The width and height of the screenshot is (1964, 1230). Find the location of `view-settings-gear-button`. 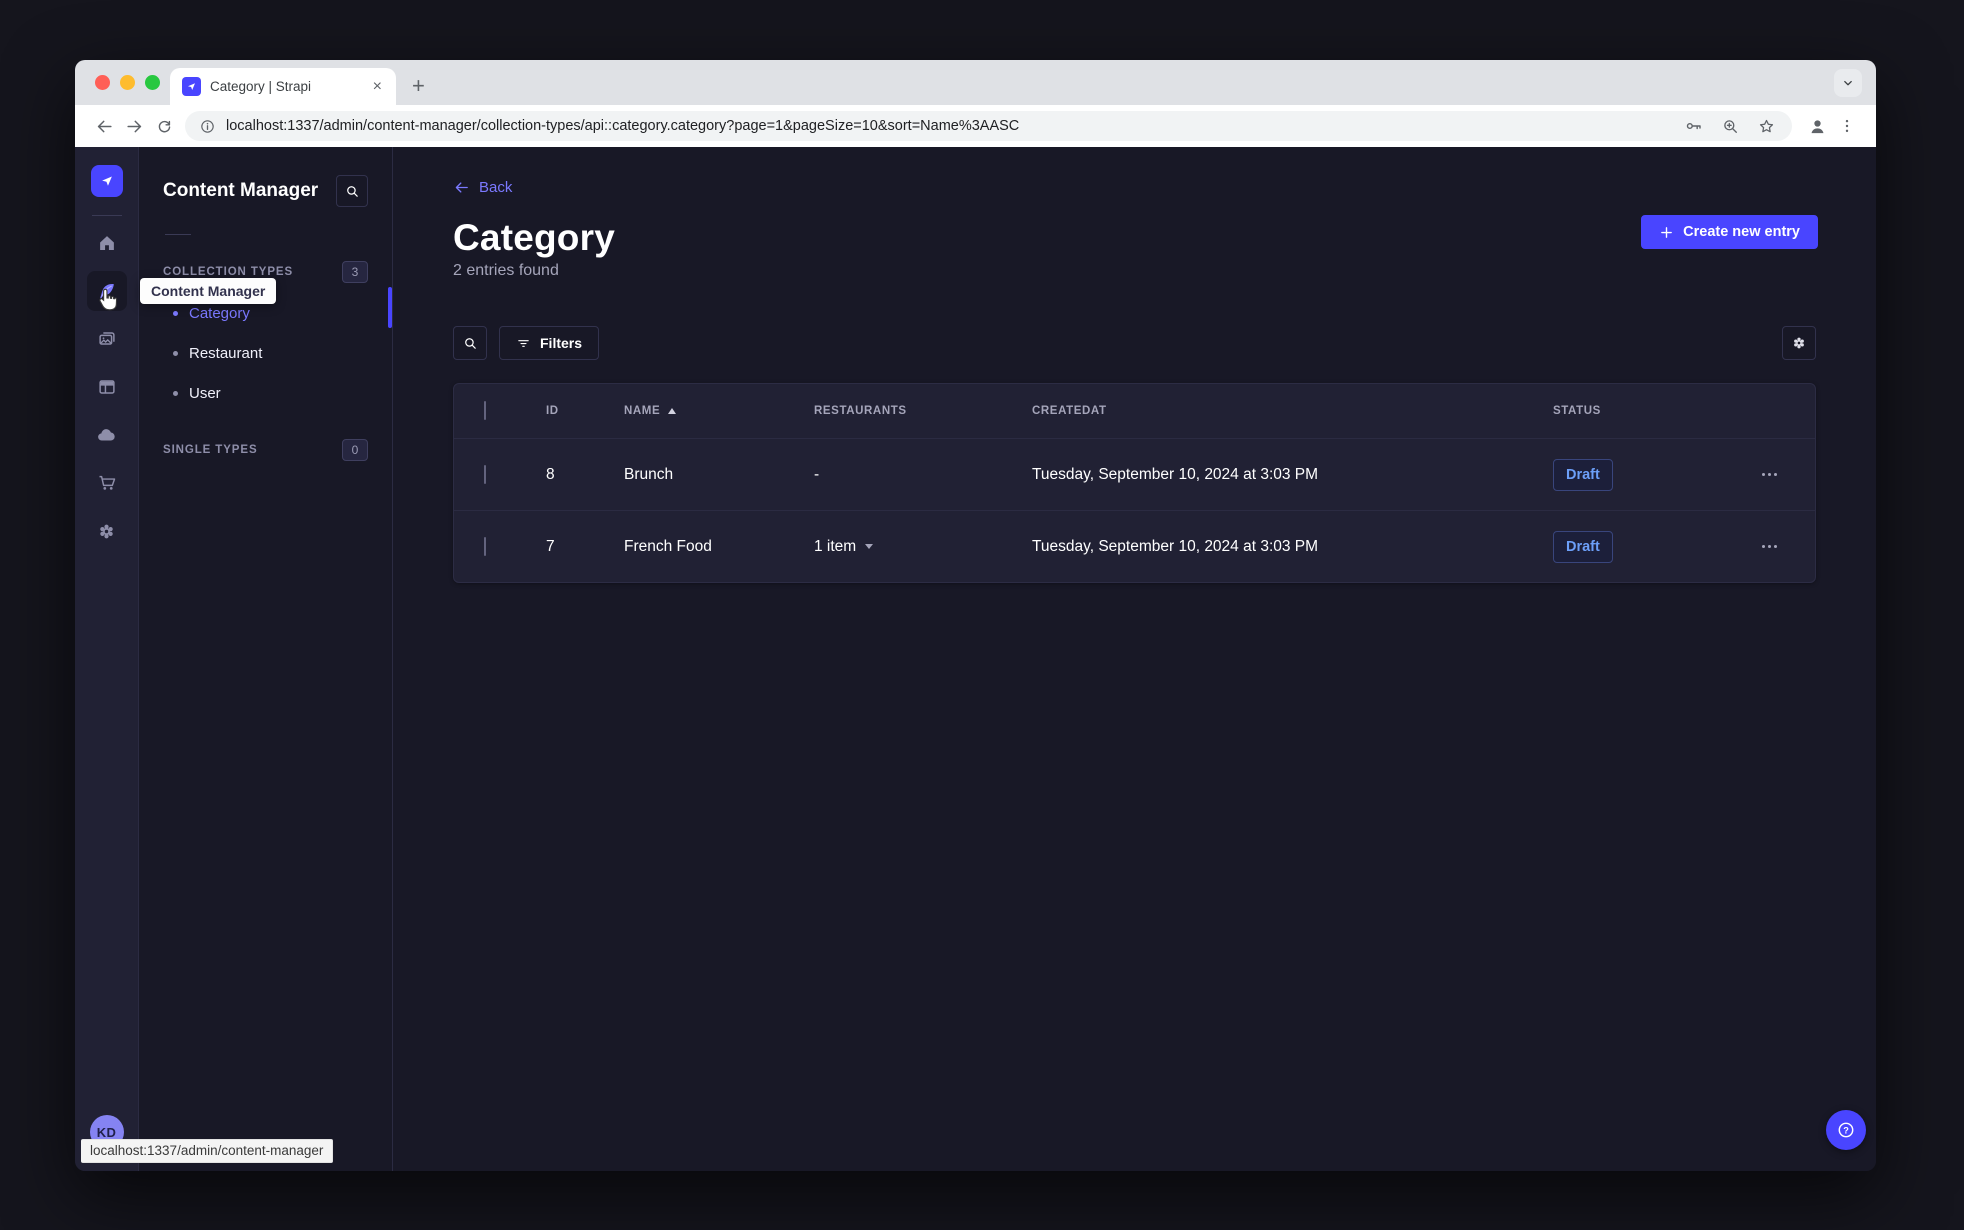

view-settings-gear-button is located at coordinates (1799, 343).